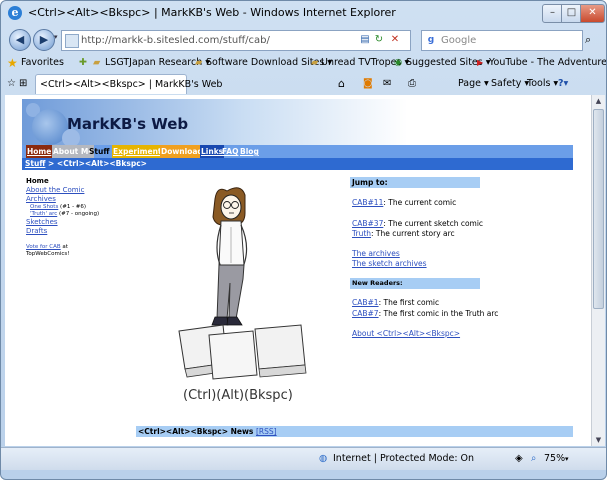 The image size is (607, 480). I want to click on globe-icon: ◍, so click(323, 458).